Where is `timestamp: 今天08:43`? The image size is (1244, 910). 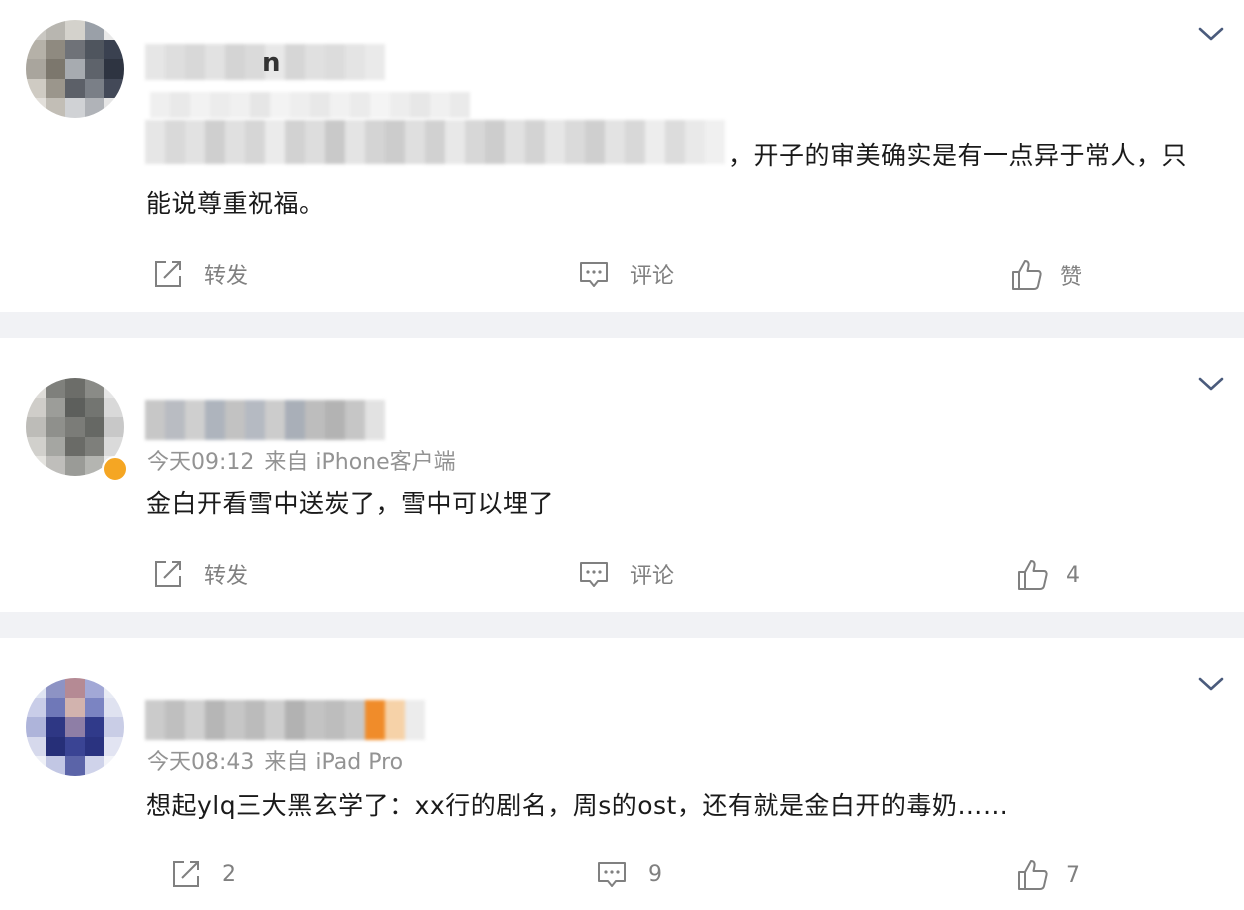 timestamp: 今天08:43 is located at coordinates (201, 762).